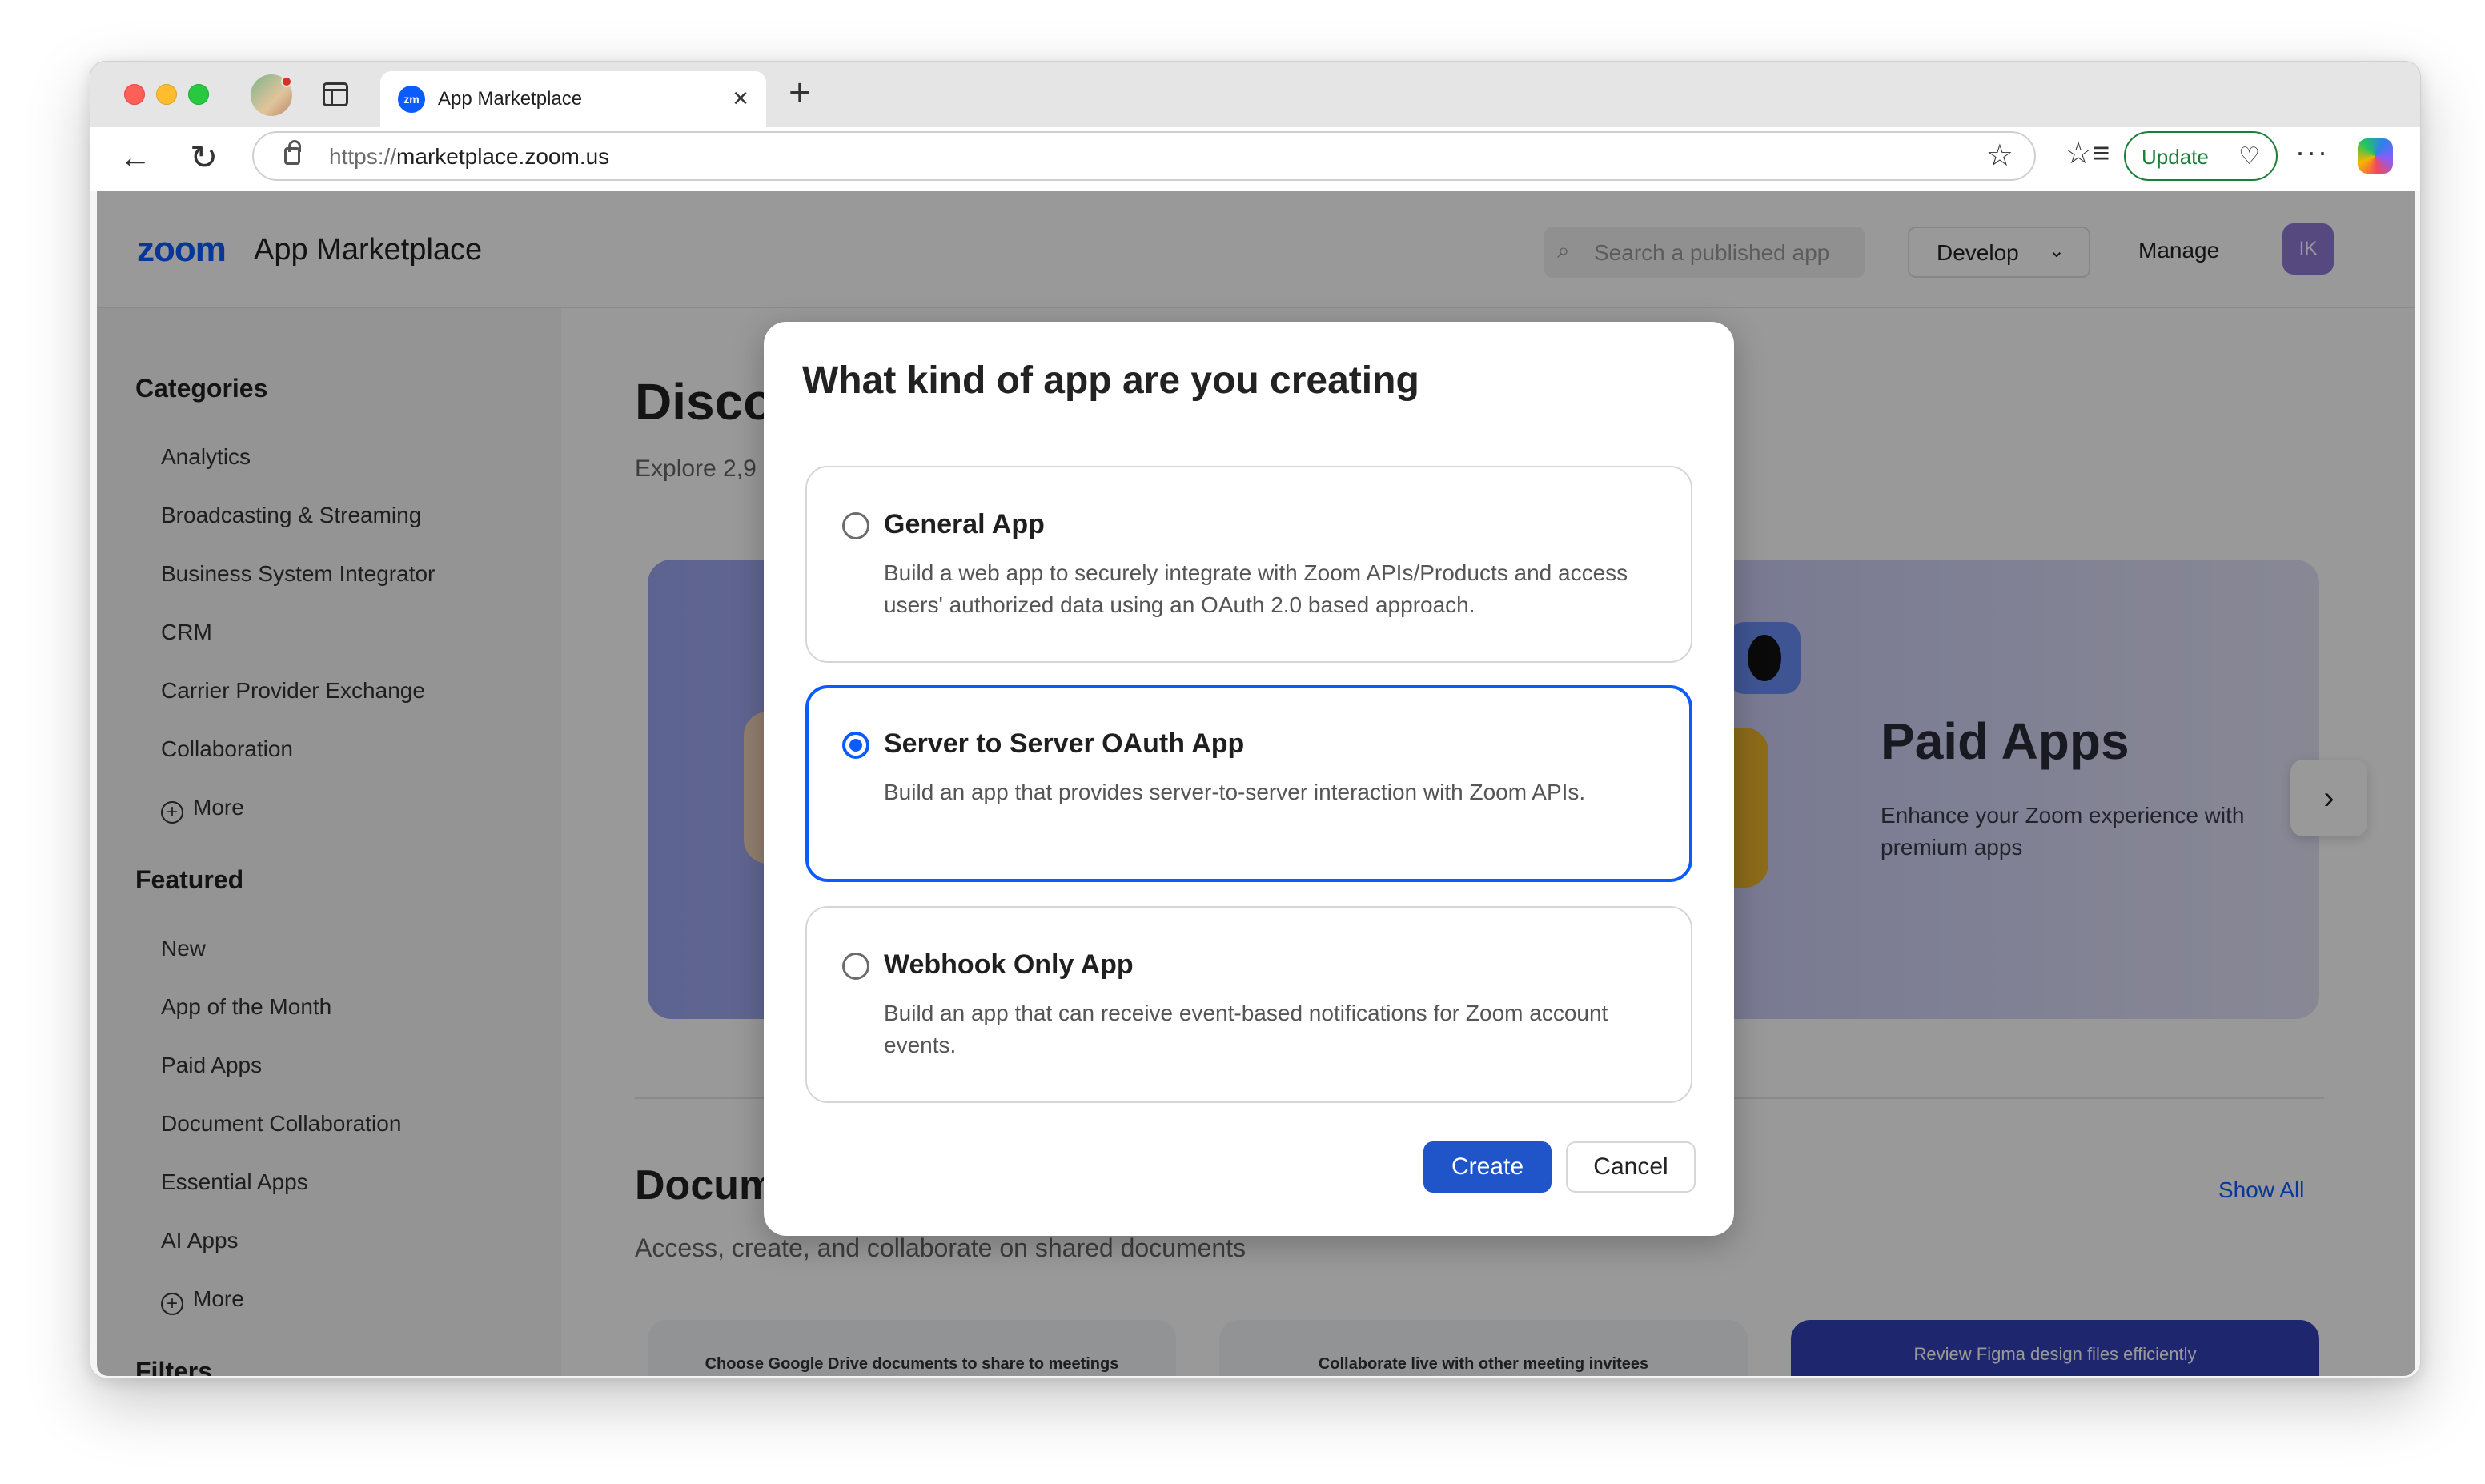  I want to click on create-button: Create, so click(1487, 1167).